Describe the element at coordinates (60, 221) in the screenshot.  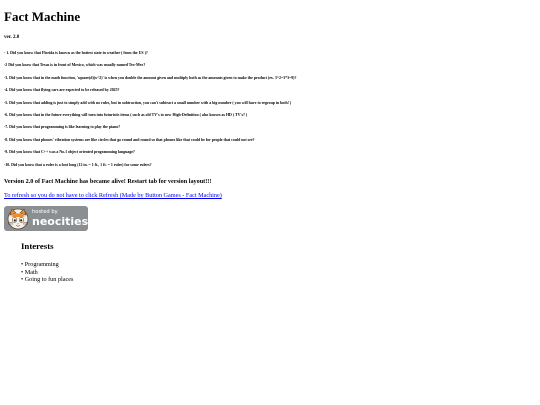
I see `badge-brand-text: neocities` at that location.